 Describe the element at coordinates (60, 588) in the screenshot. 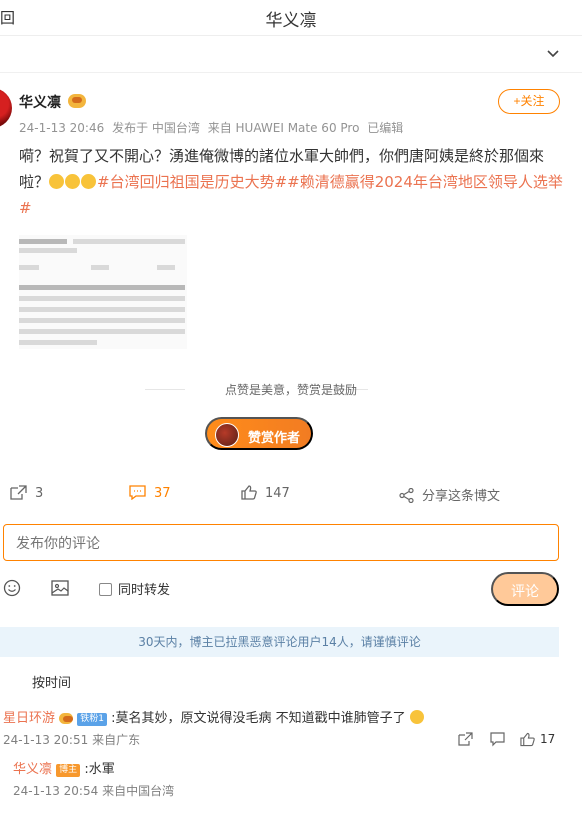

I see `image-icon` at that location.